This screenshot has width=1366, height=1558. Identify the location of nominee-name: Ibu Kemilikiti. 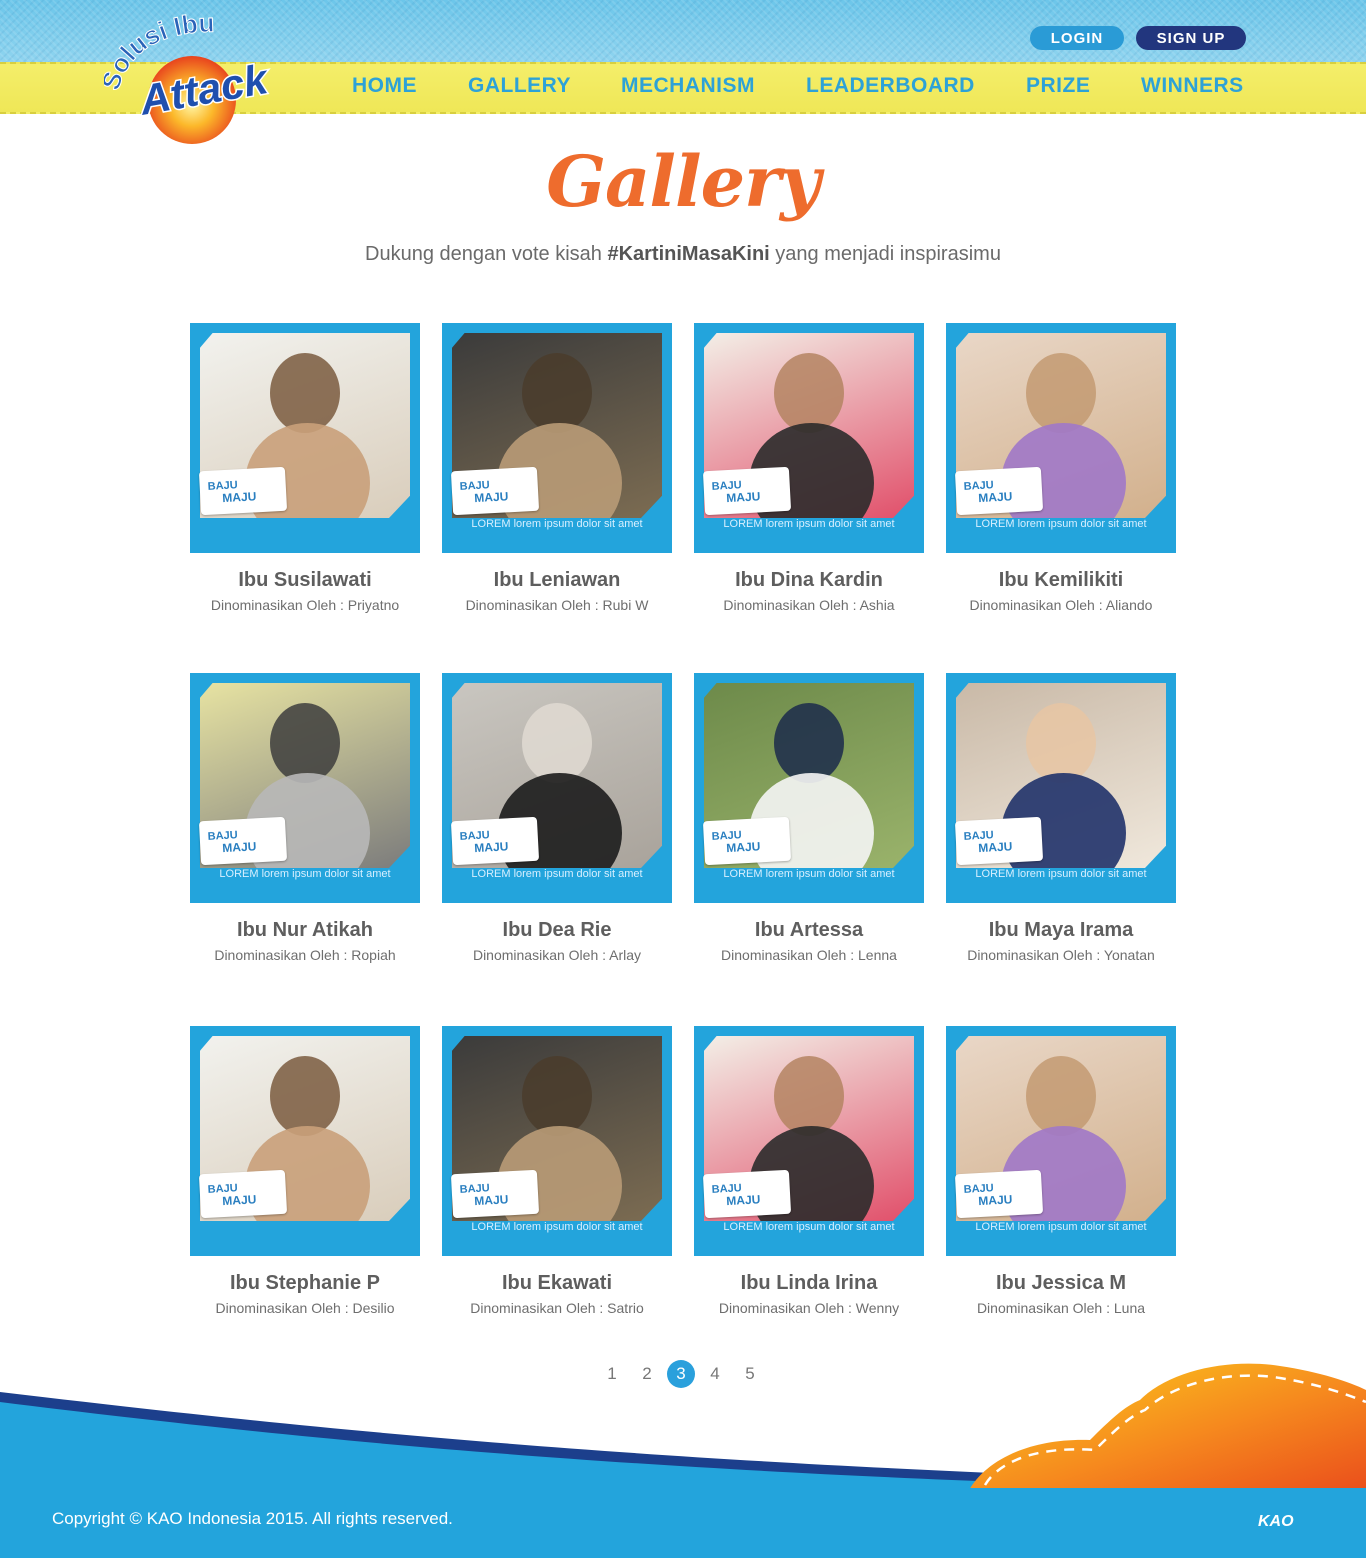
(1061, 580).